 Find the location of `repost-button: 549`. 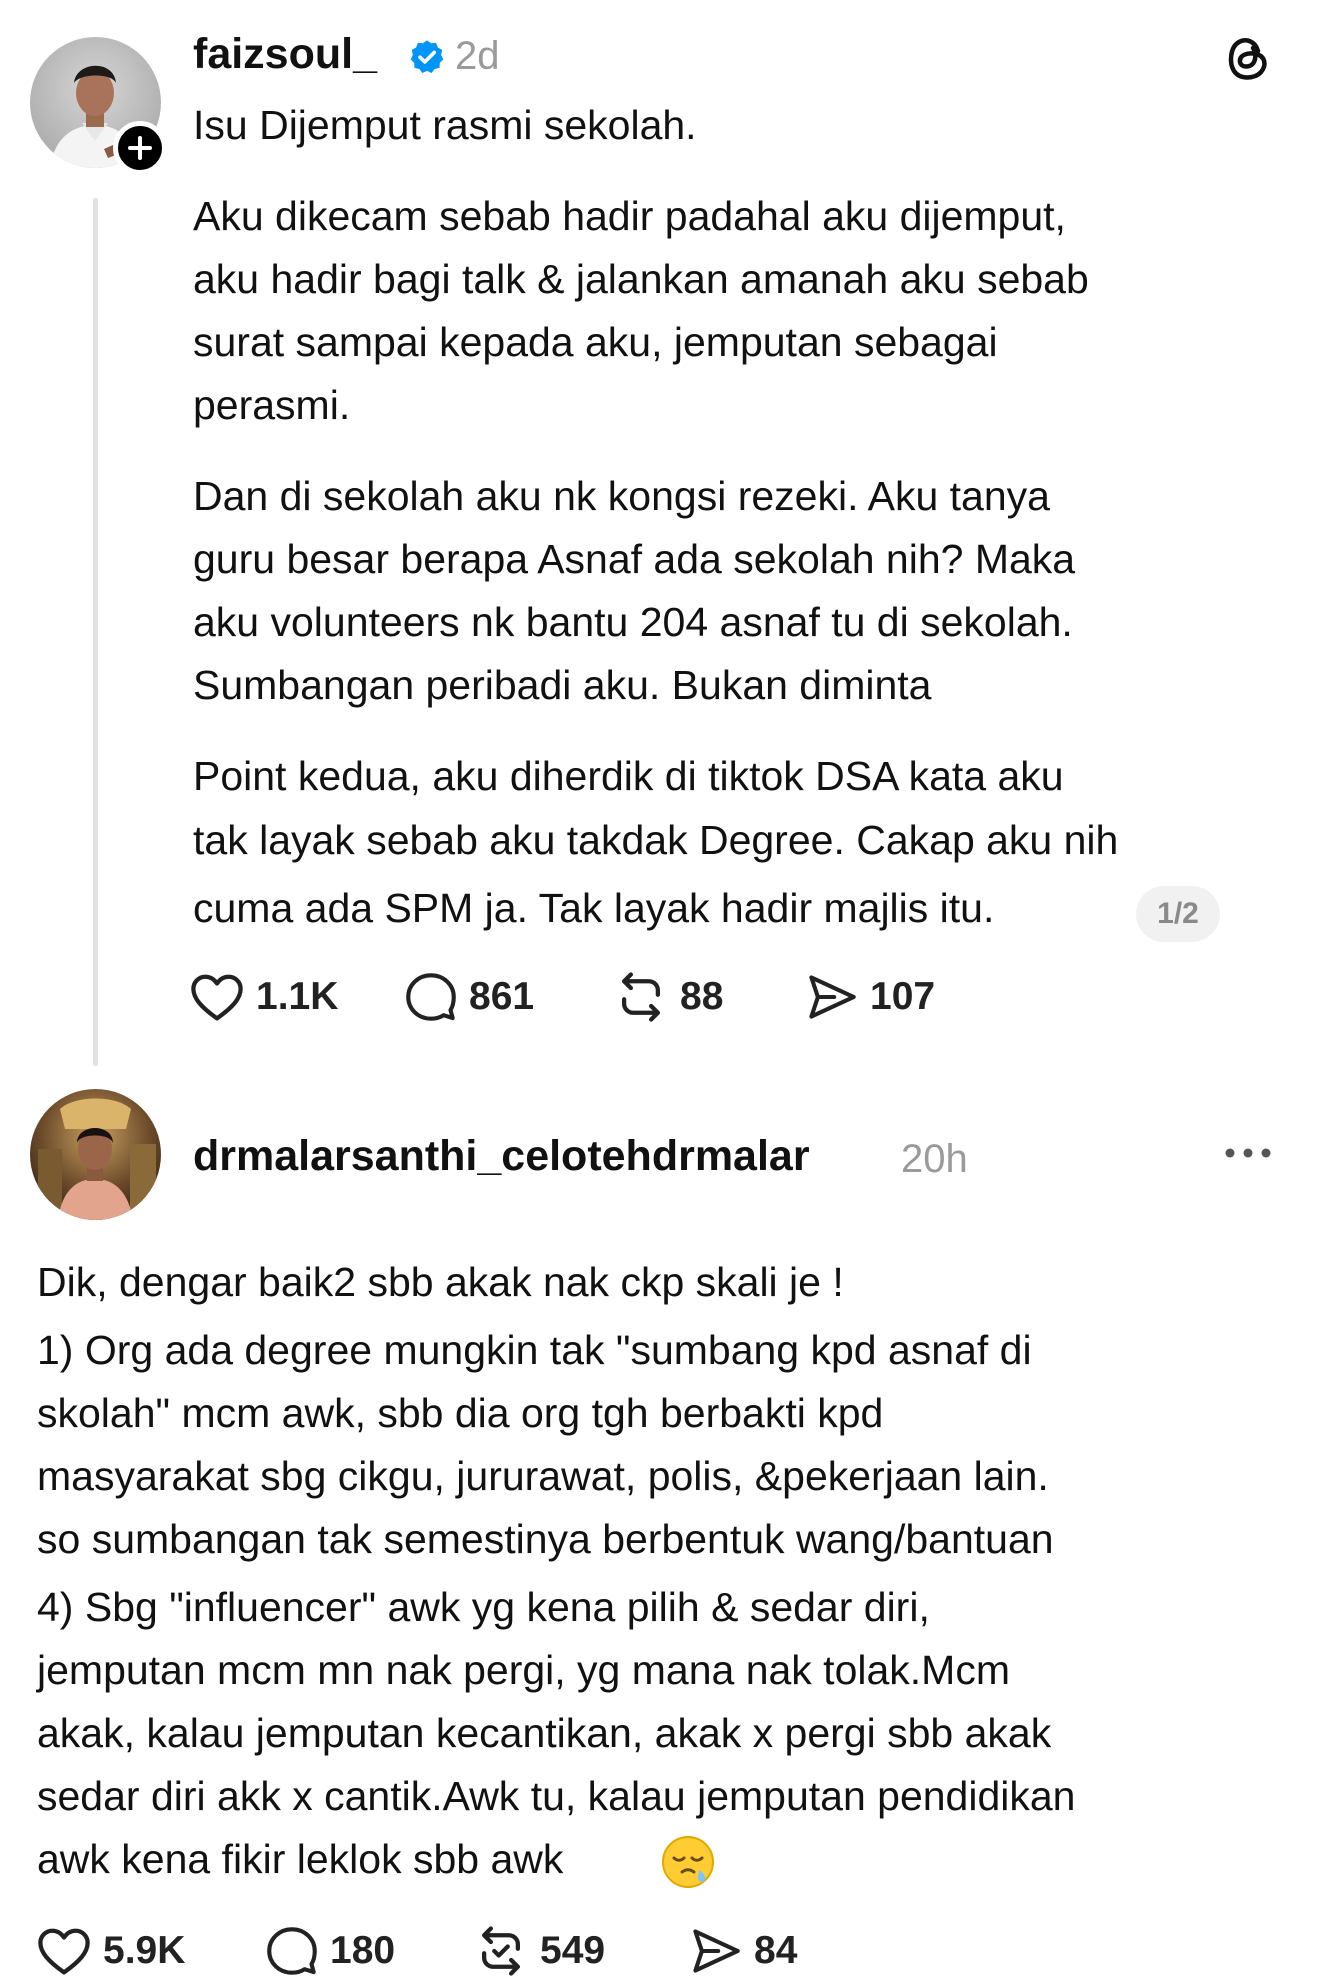

repost-button: 549 is located at coordinates (539, 1951).